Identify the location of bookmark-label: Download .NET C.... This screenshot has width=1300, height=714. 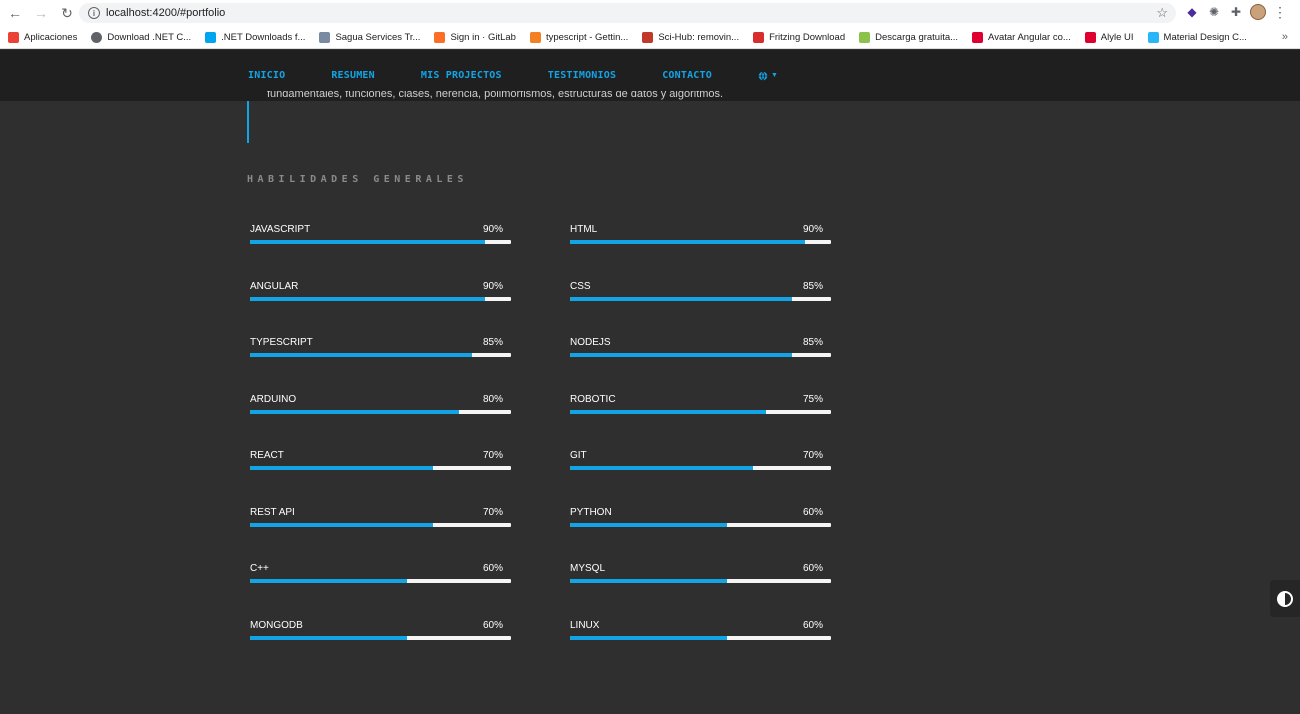
(149, 37).